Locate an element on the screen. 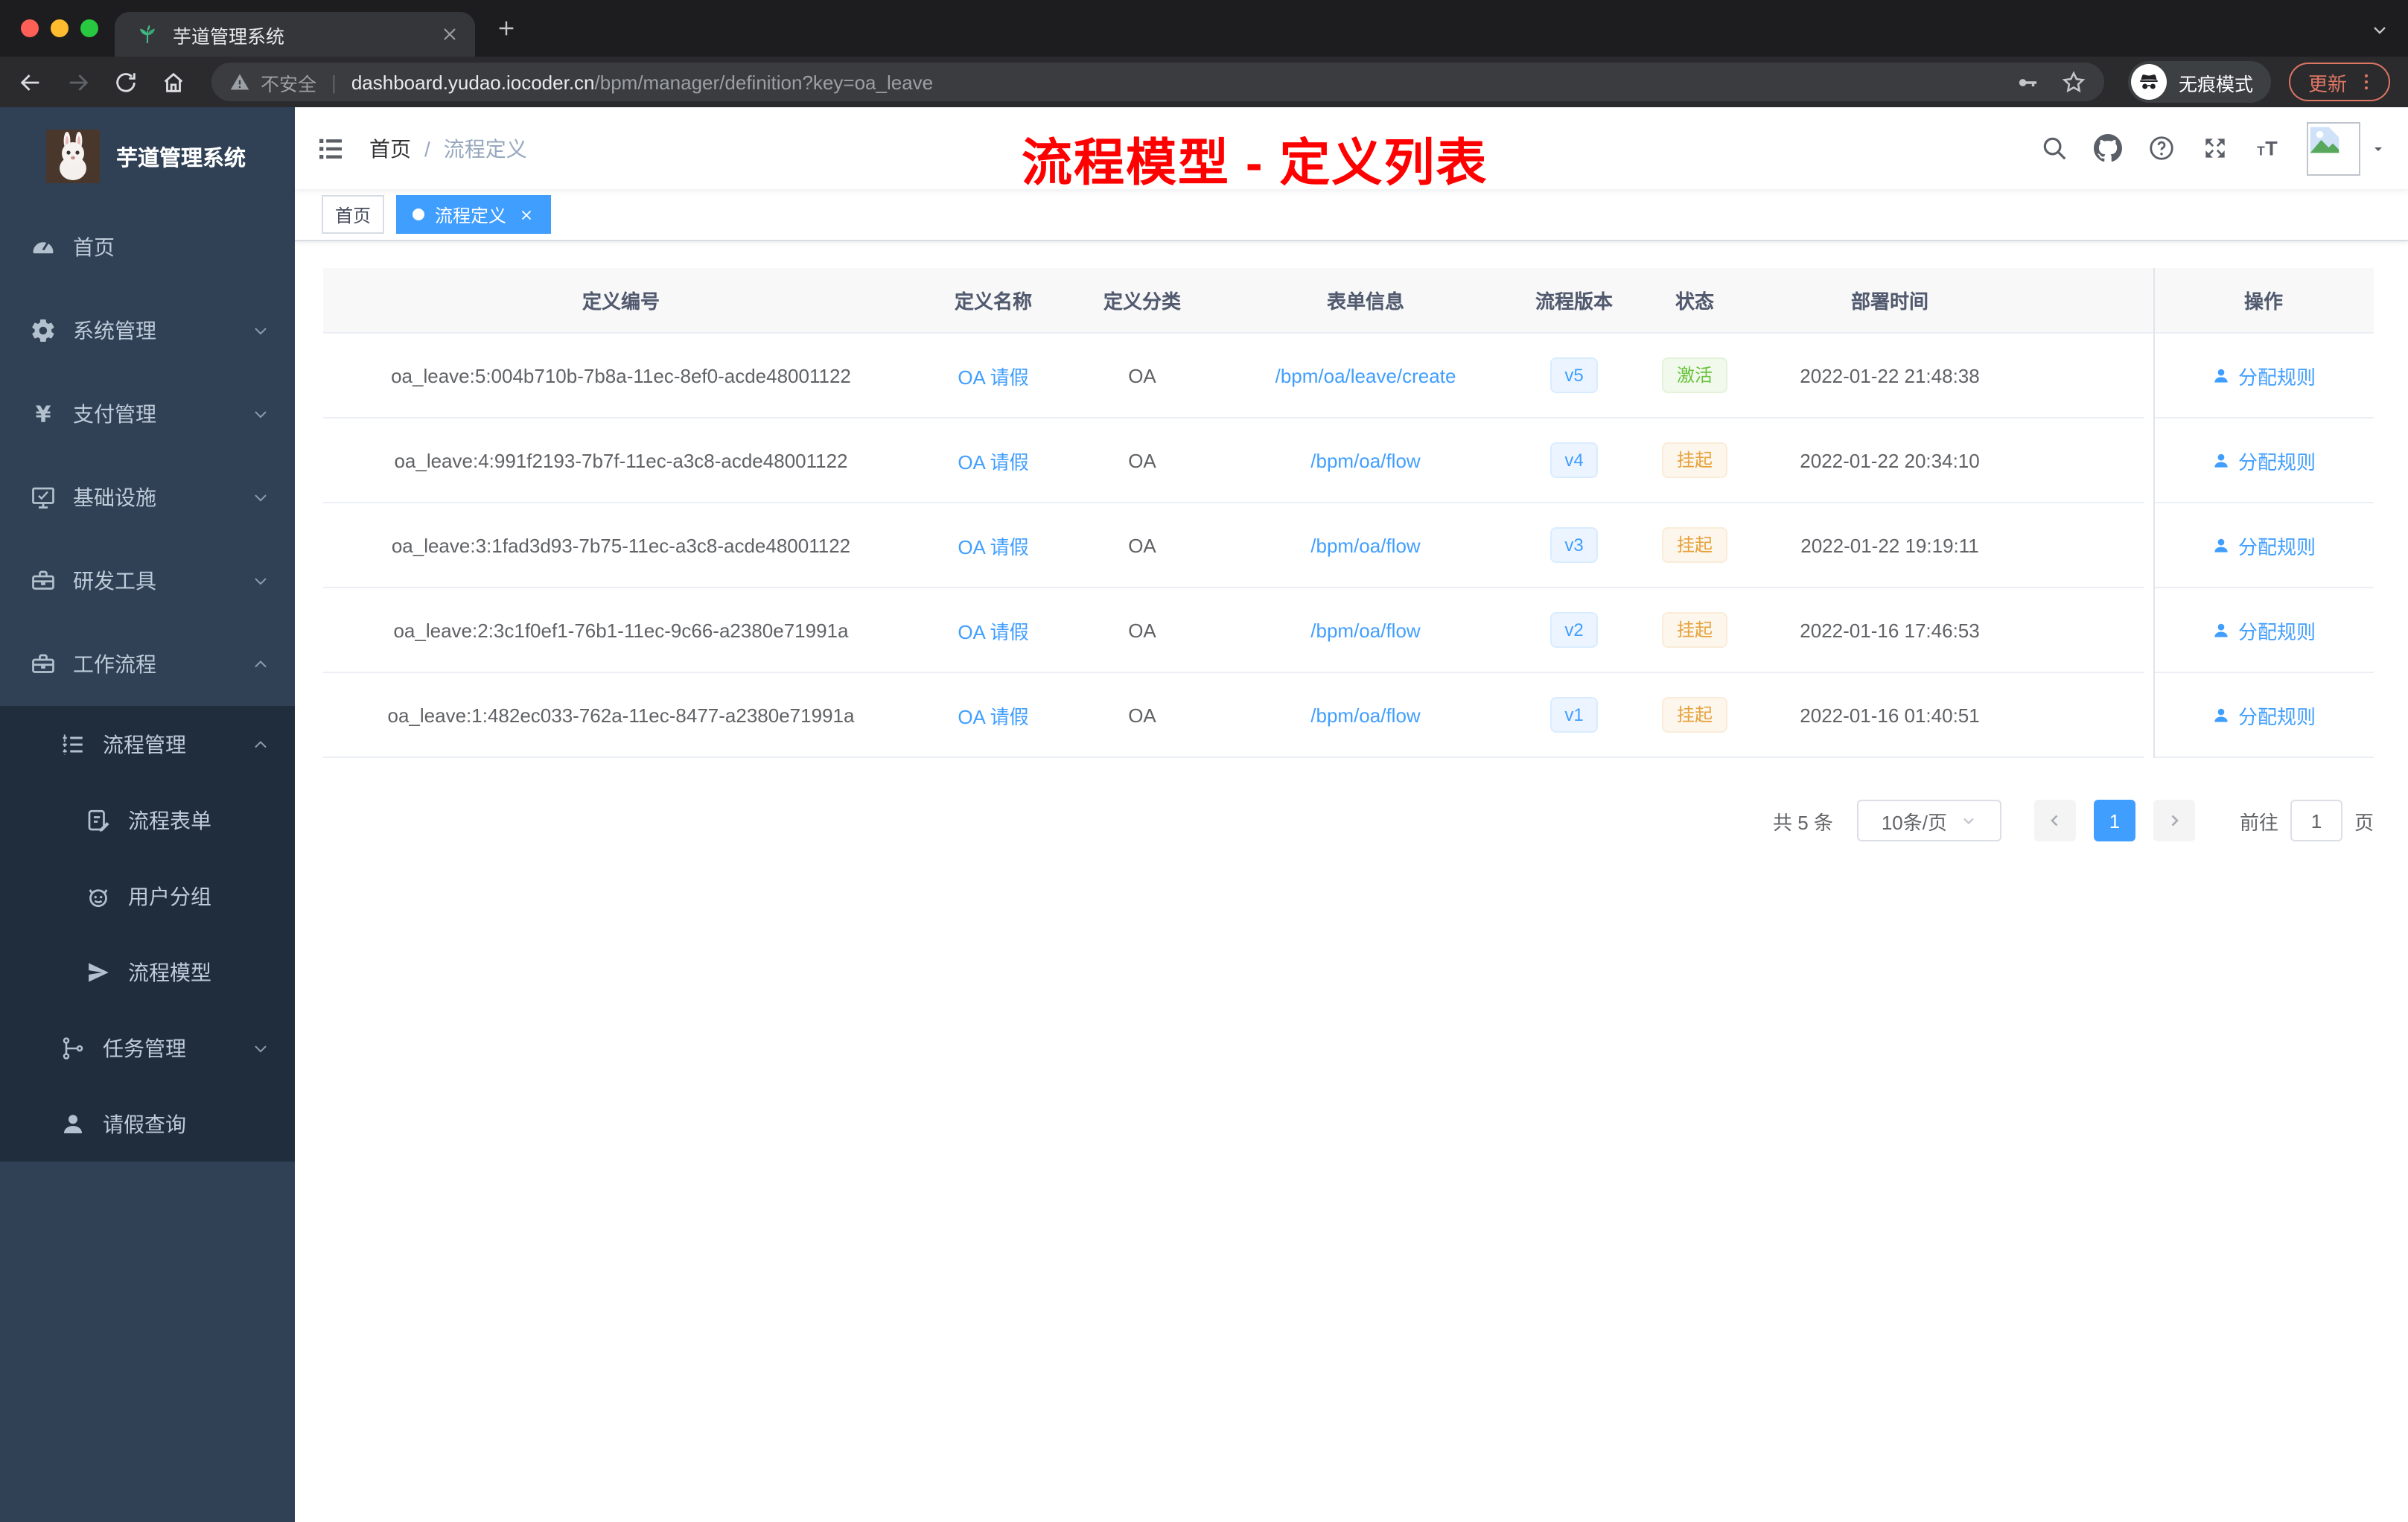  sidebar-collapse-icon is located at coordinates (330, 148).